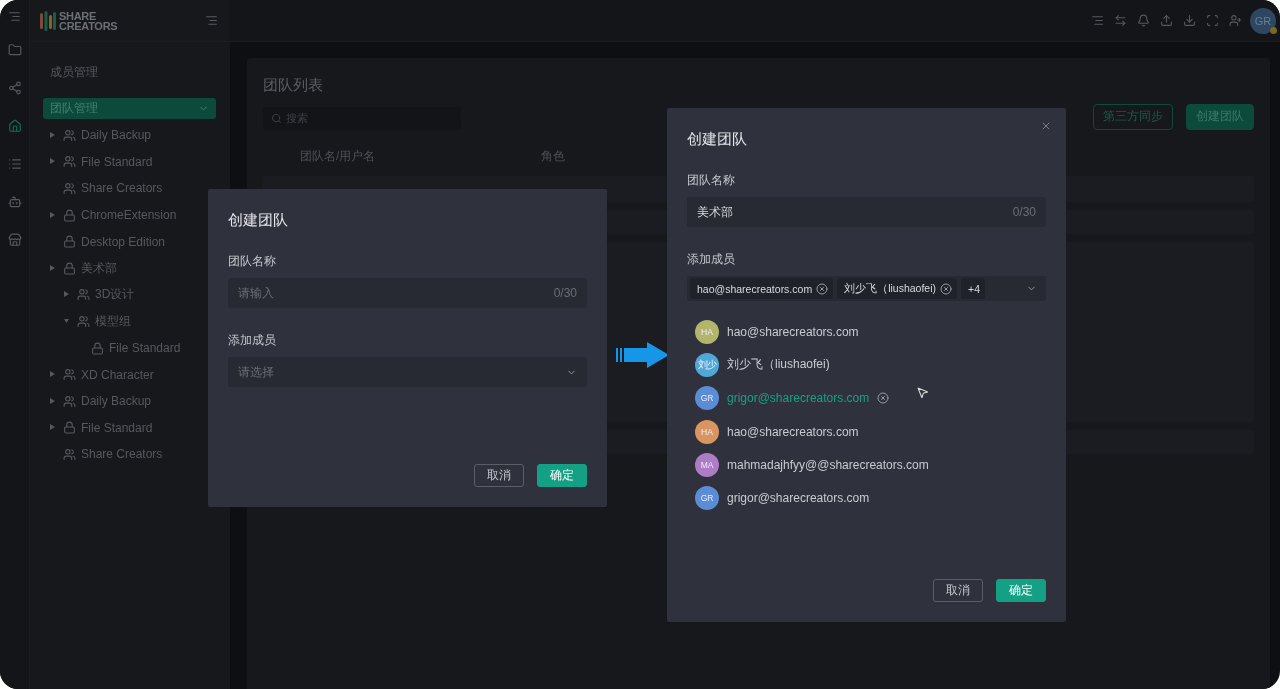  Describe the element at coordinates (14, 126) in the screenshot. I see `home-icon` at that location.